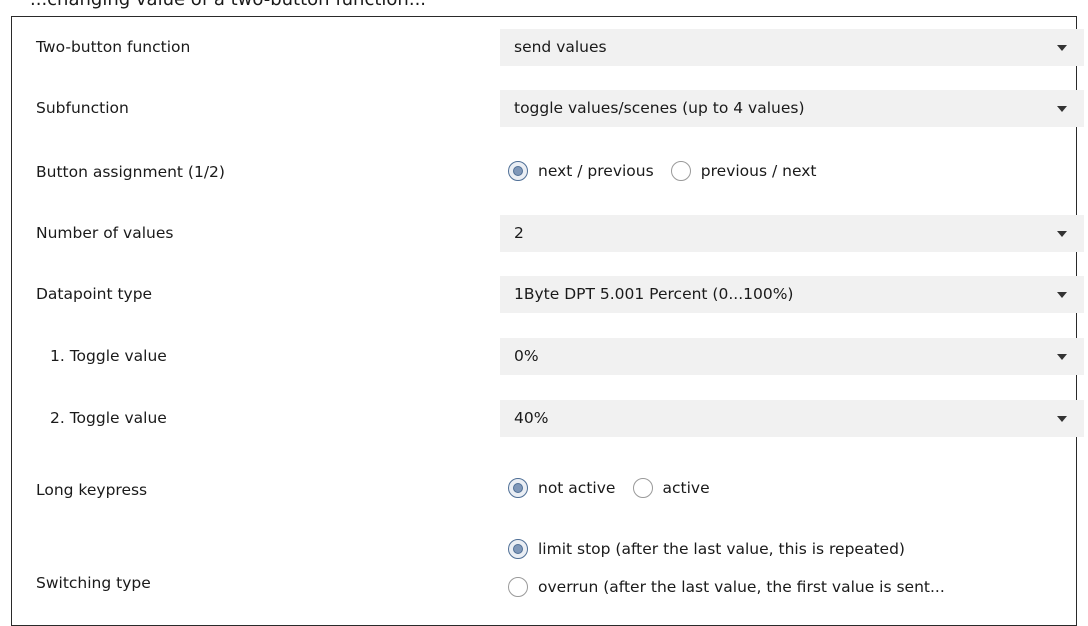  I want to click on param-row-long-keypress: Long keypress not active active, so click(544, 489).